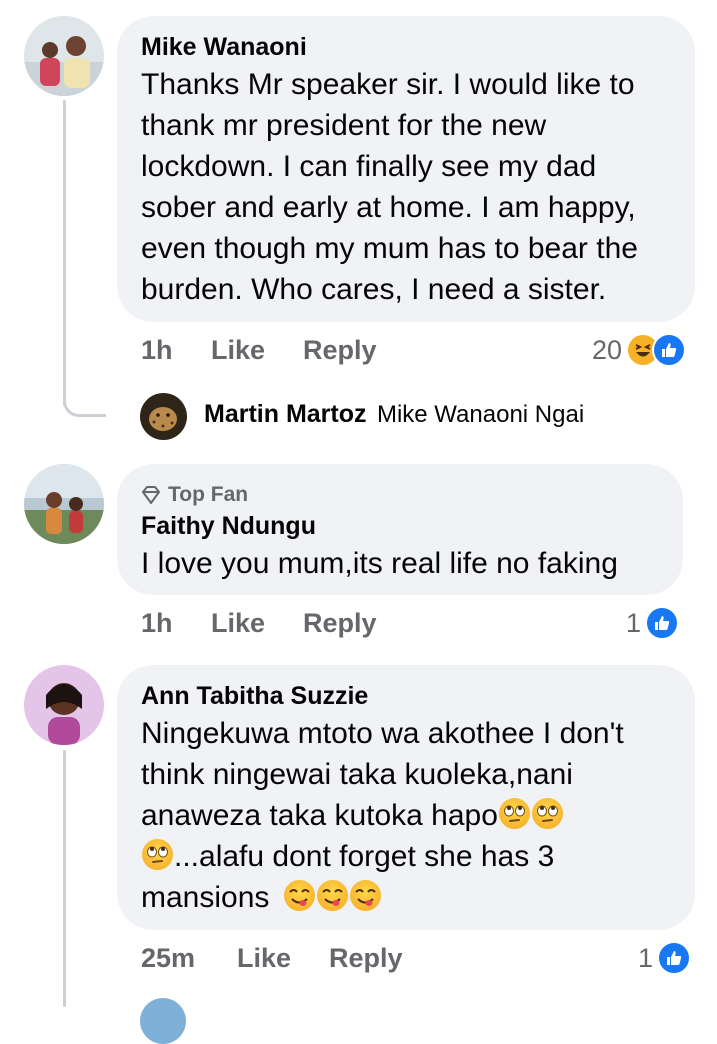 The image size is (717, 1044). Describe the element at coordinates (344, 125) in the screenshot. I see `comment-line: thank mr president for the new` at that location.